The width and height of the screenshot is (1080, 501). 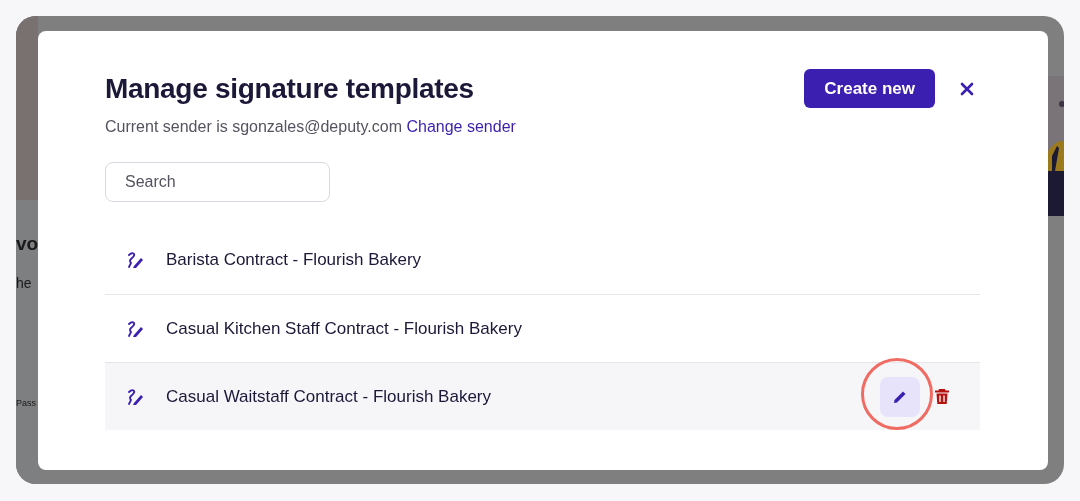 I want to click on sender-text: Current sender is sgonzales@deputy.com, so click(x=253, y=126).